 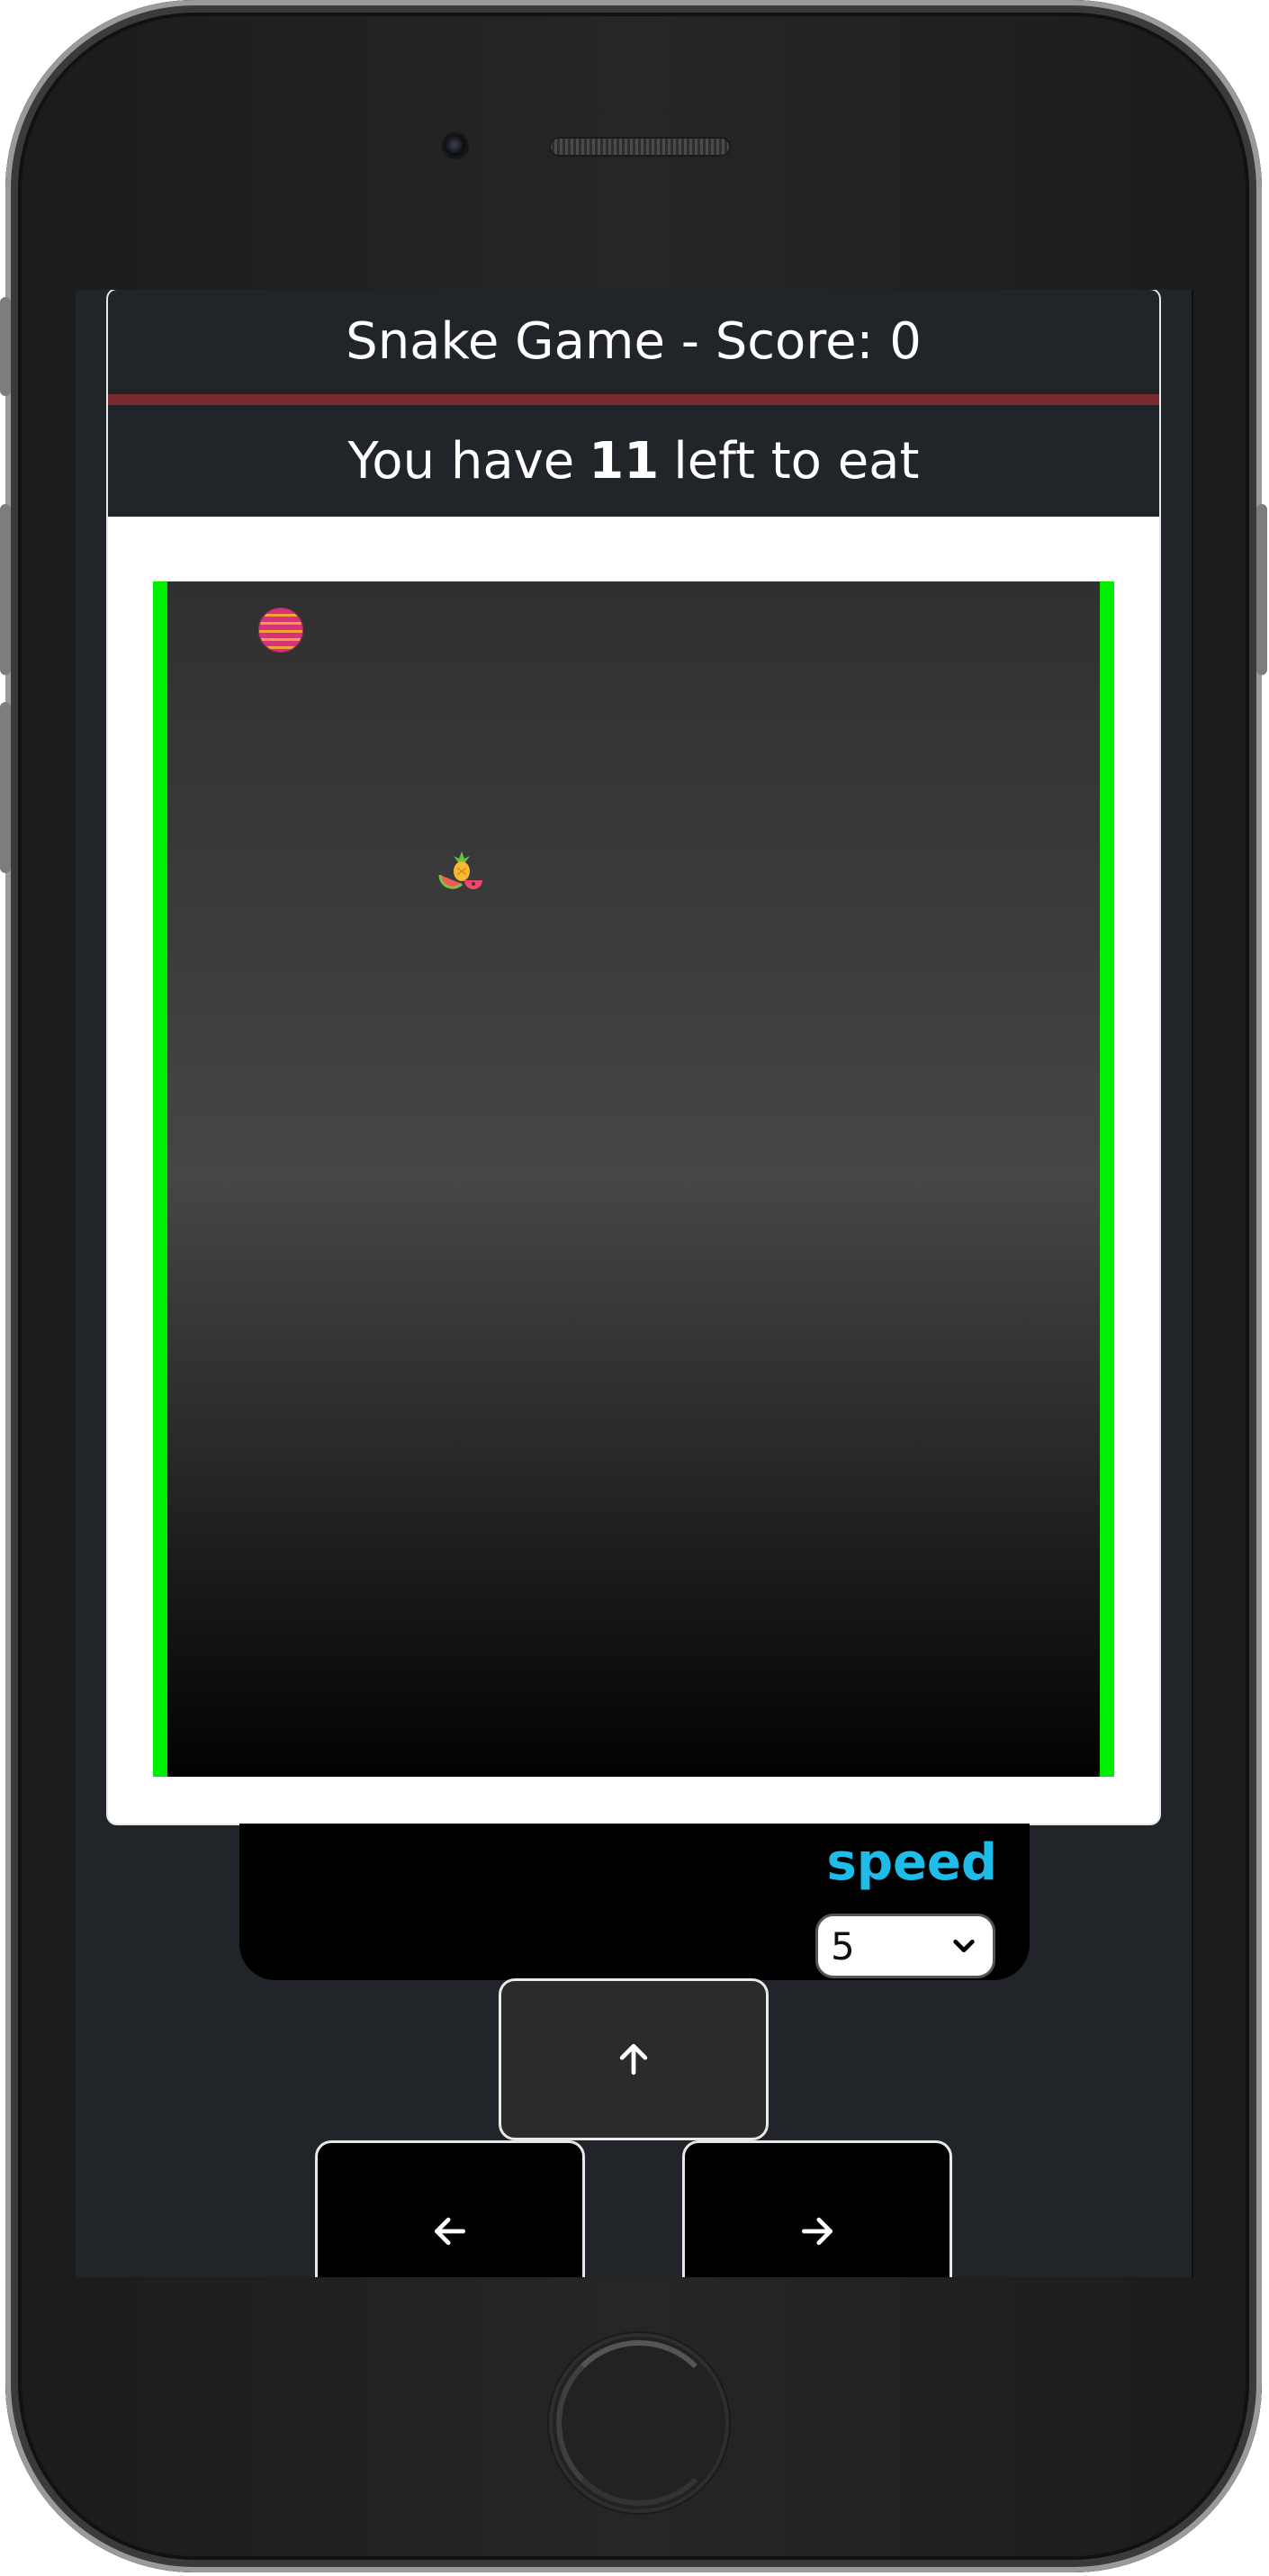 I want to click on right-button, so click(x=817, y=2208).